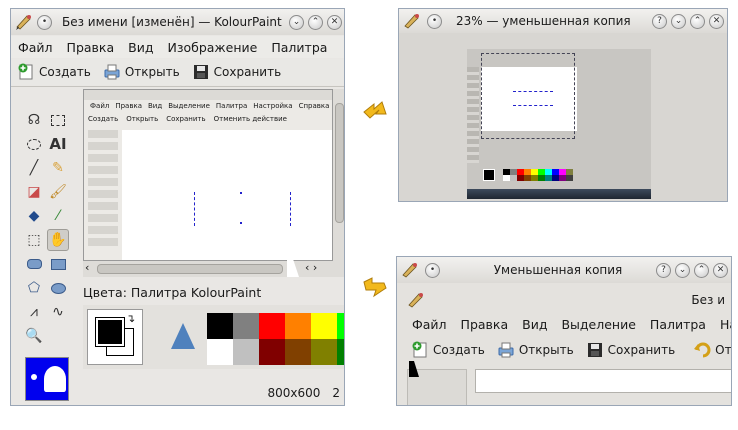  I want to click on ellipse-tool-icon, so click(58, 288).